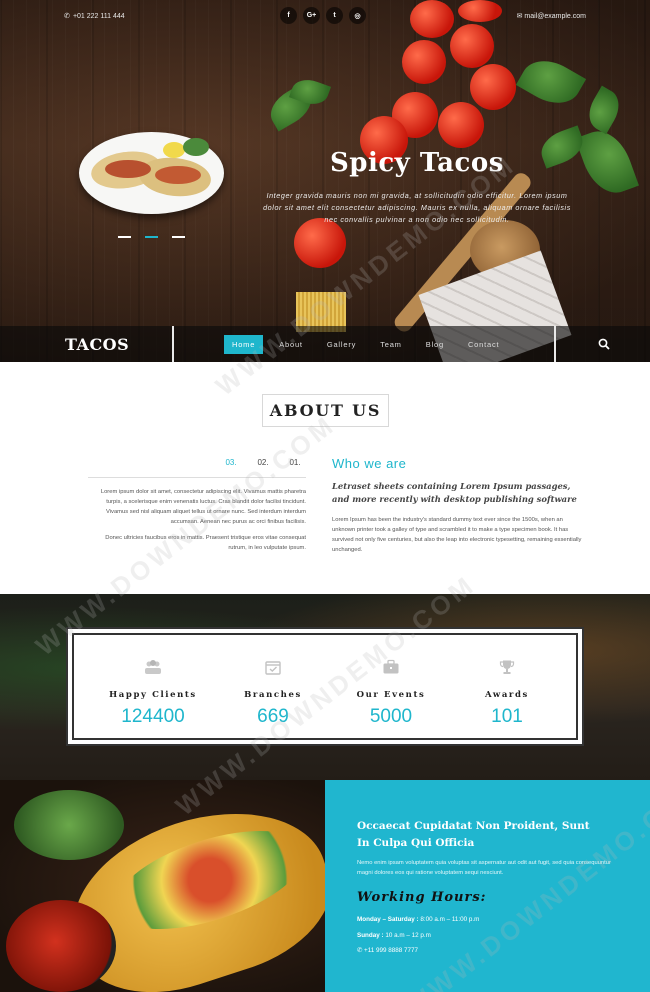 Image resolution: width=650 pixels, height=992 pixels. Describe the element at coordinates (61, 946) in the screenshot. I see `salsa-bowl-shape` at that location.